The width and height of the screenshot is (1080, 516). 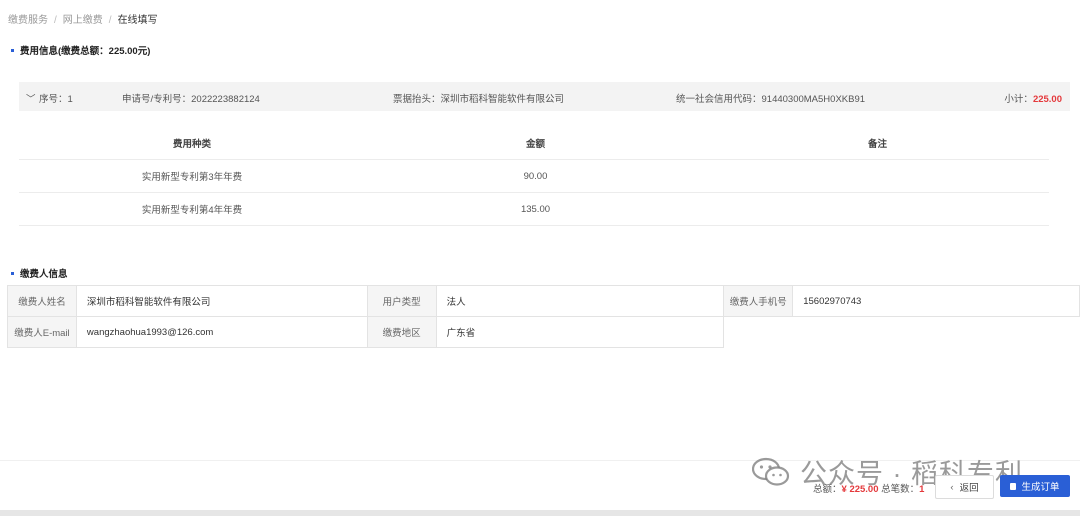 I want to click on user-type-value: 法人, so click(x=580, y=301).